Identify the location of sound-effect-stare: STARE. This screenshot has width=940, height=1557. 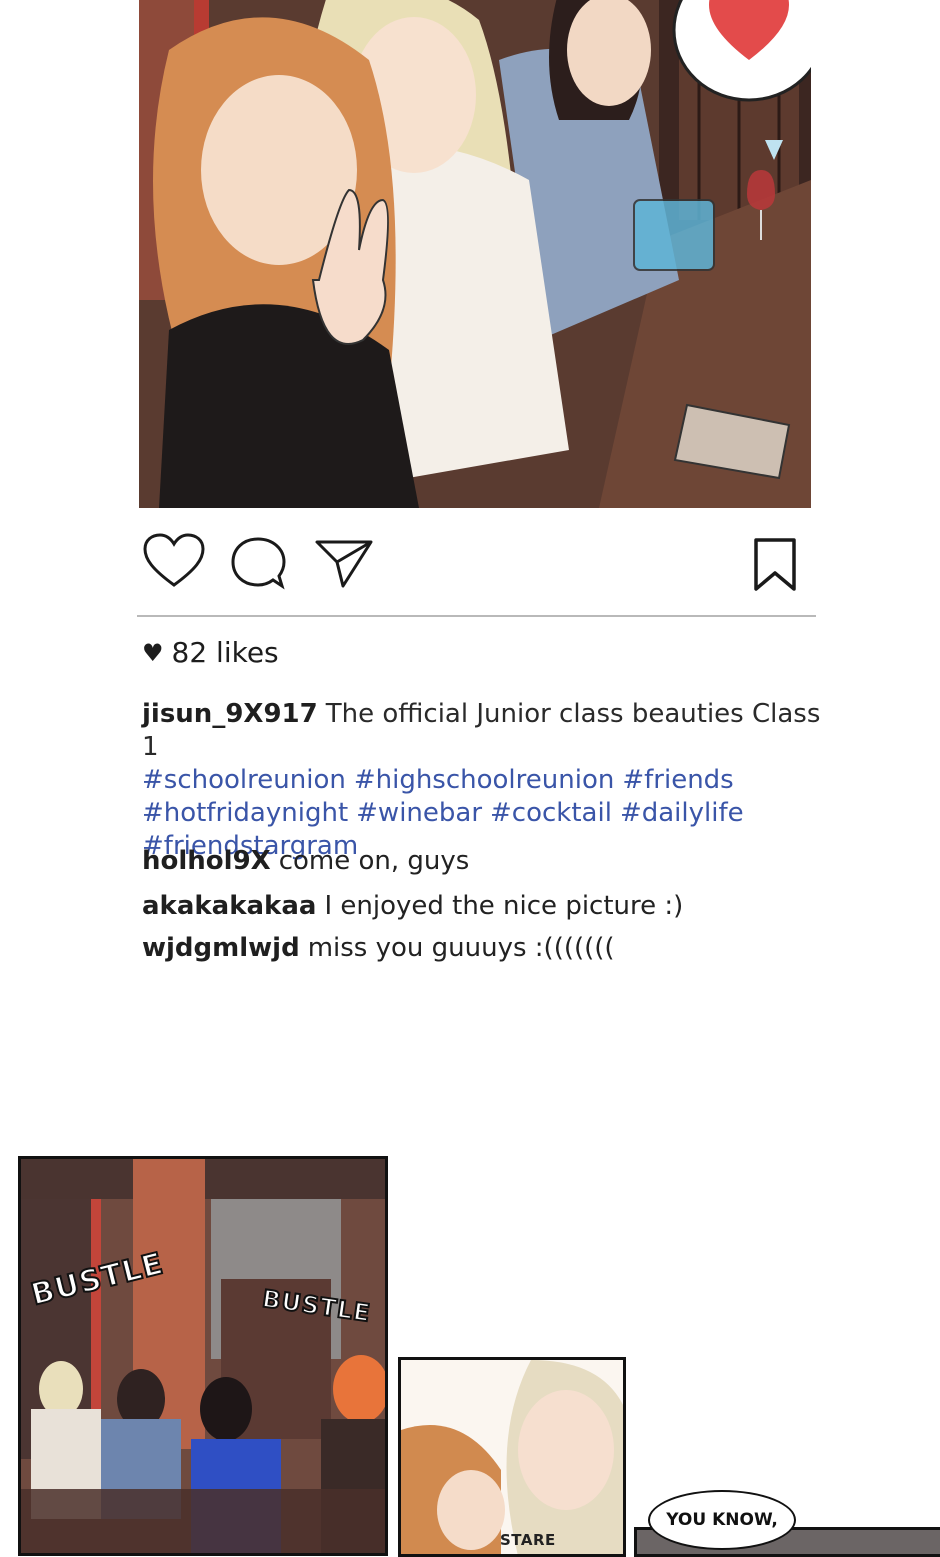
(528, 1540).